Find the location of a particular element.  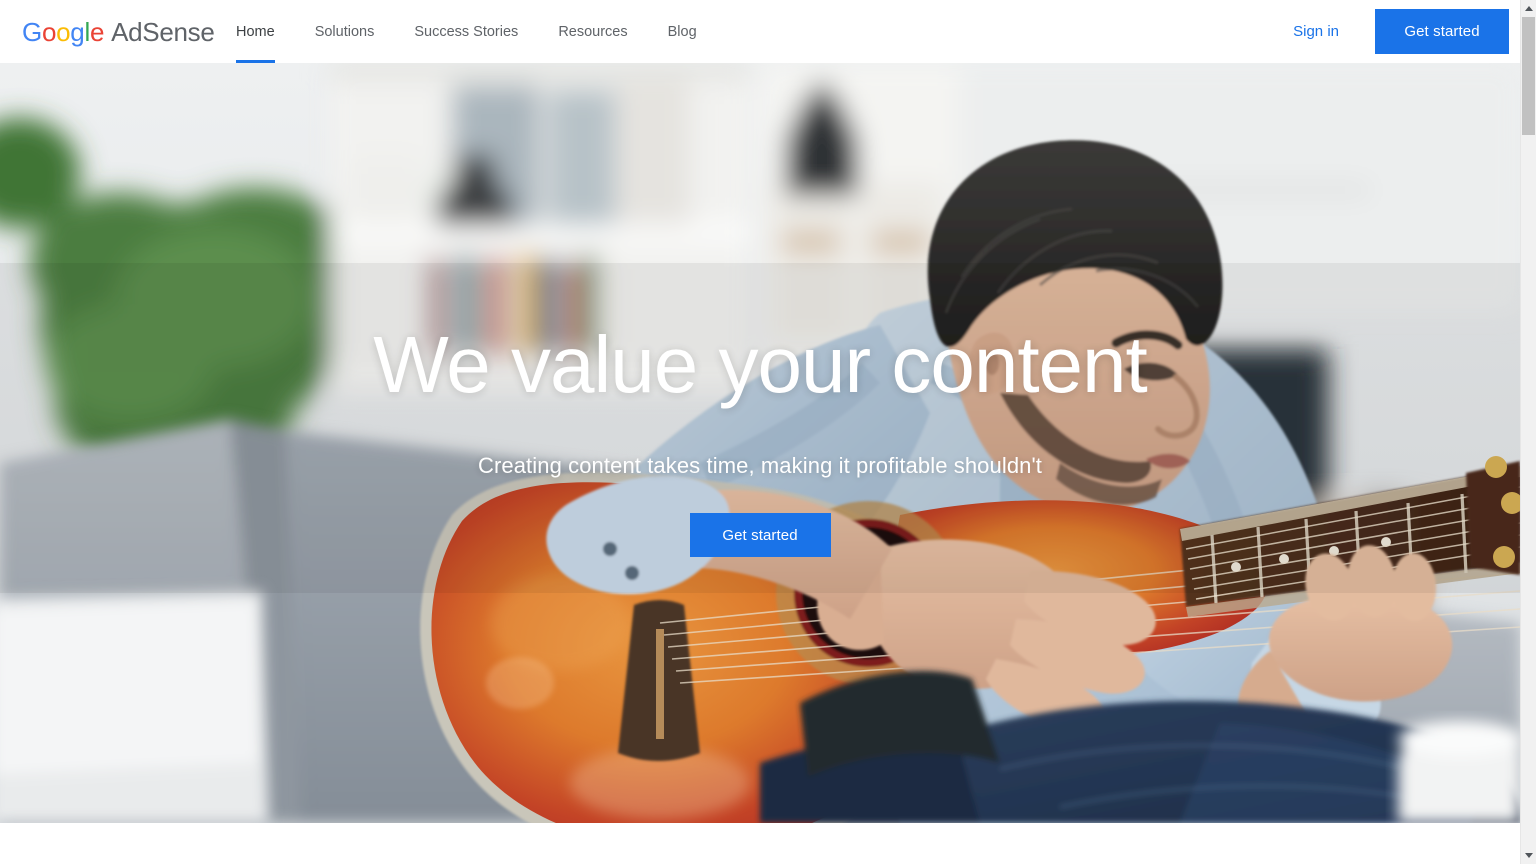

logo-product-name: AdSense is located at coordinates (163, 32).